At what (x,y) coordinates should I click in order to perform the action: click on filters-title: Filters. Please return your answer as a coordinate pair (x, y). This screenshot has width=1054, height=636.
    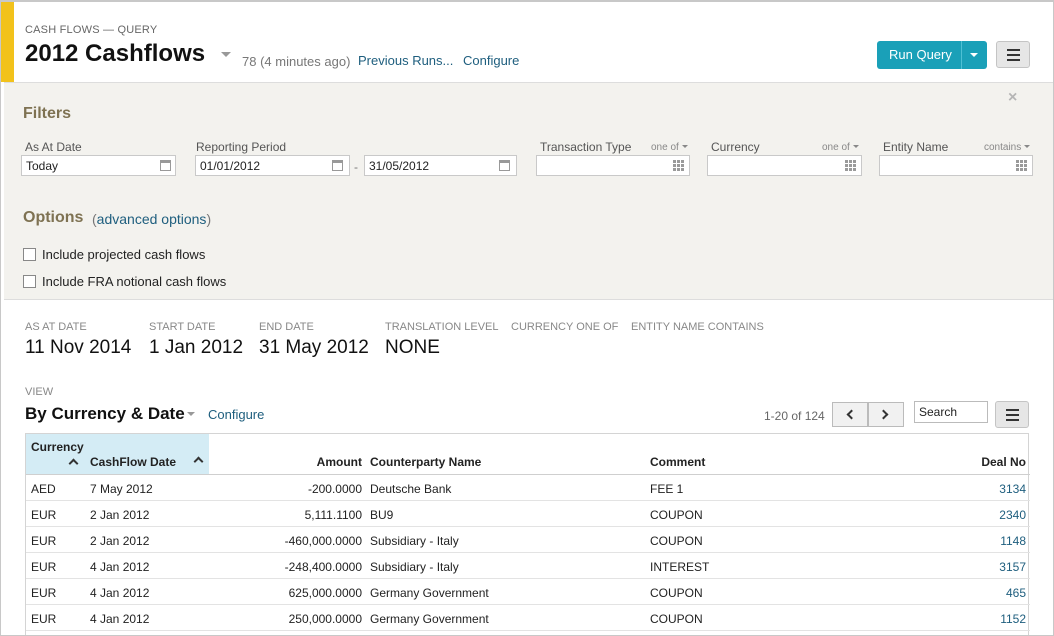
    Looking at the image, I should click on (47, 113).